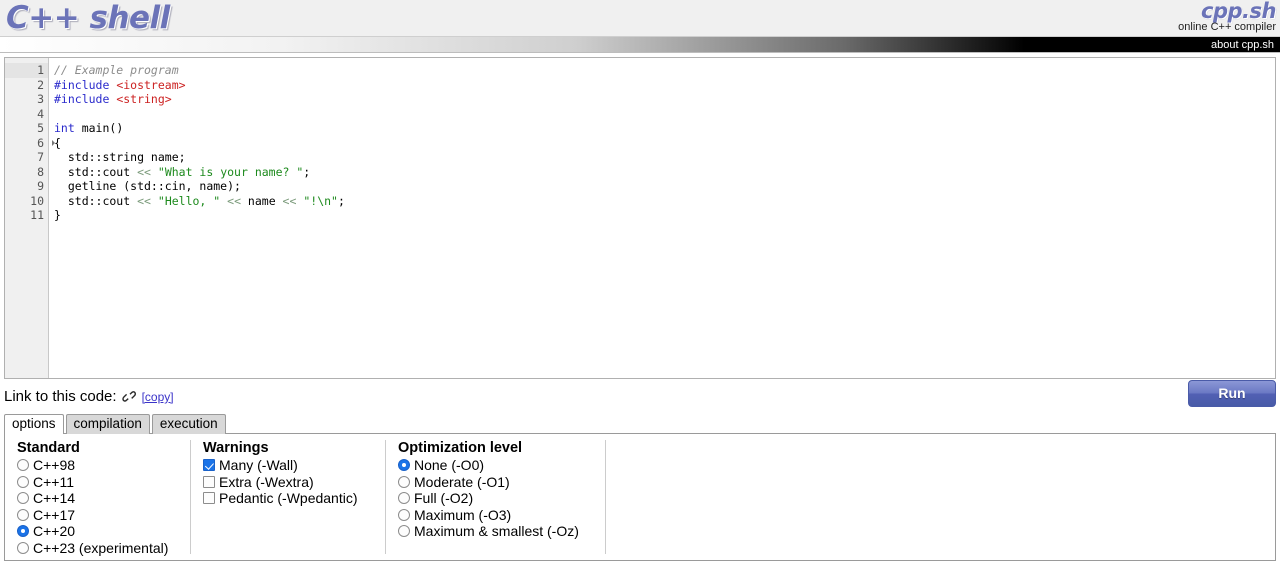 The height and width of the screenshot is (564, 1280). What do you see at coordinates (54, 531) in the screenshot?
I see `standard-option-label: C++20` at bounding box center [54, 531].